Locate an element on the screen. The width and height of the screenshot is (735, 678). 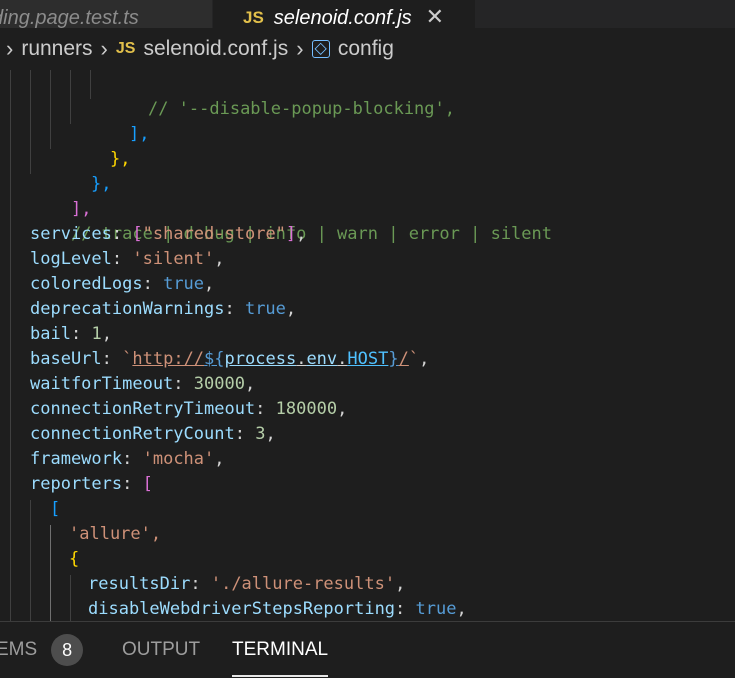
tab-terminal: TERMINAL is located at coordinates (280, 650).